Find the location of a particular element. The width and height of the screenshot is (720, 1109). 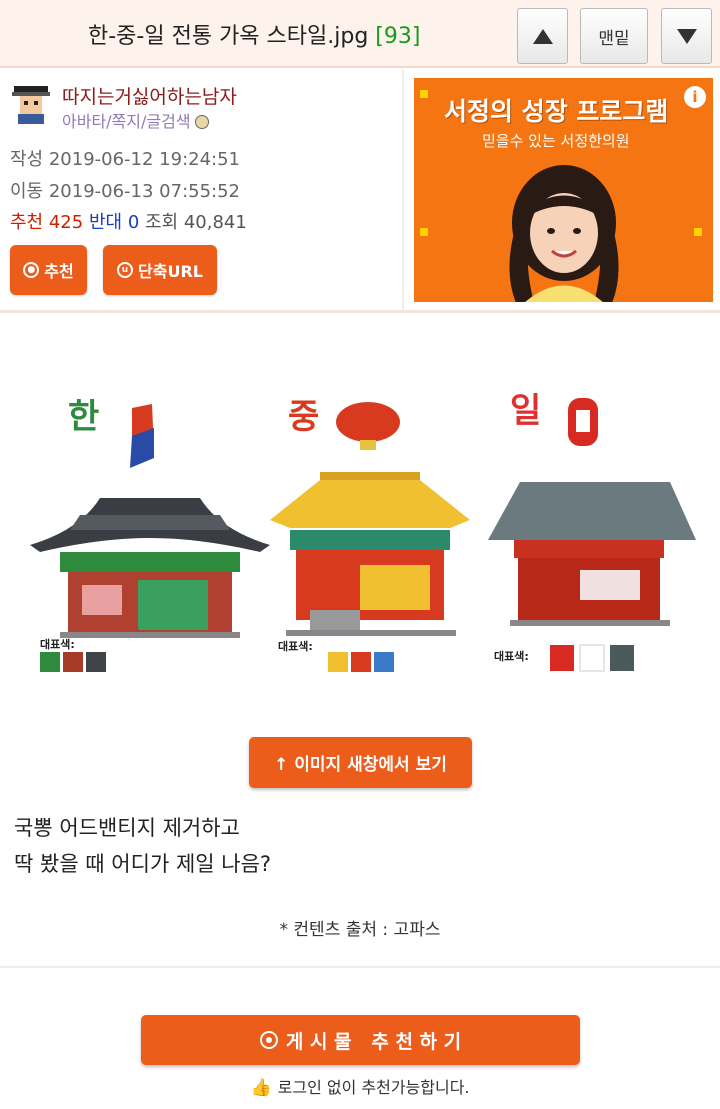

ad-banner: 서정의 성장 프로그램 믿을수 있는 서정한의원 i is located at coordinates (563, 190).